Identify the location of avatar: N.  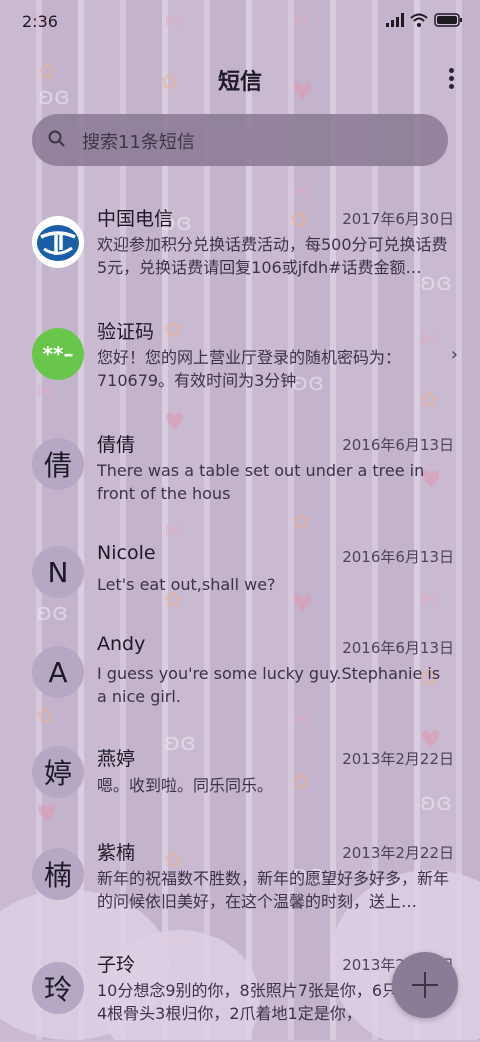
(58, 572).